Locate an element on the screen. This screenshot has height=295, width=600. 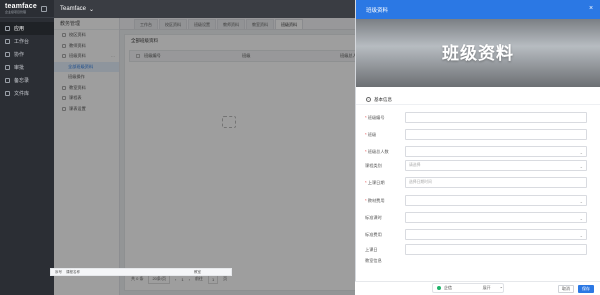
drawer-header: 班级资料 × is located at coordinates (478, 9).